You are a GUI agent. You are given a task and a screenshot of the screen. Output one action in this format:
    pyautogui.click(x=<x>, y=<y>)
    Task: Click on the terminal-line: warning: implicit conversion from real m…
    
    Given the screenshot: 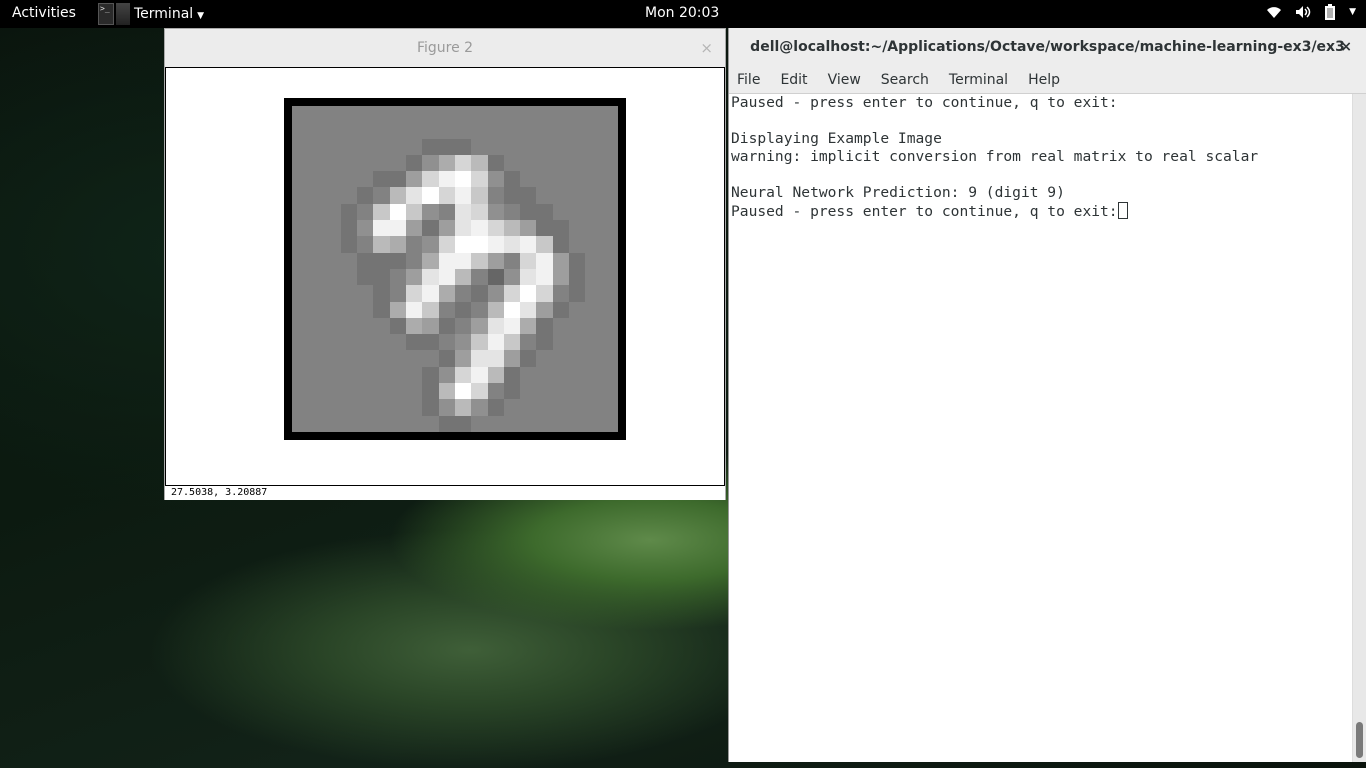 What is the action you would take?
    pyautogui.click(x=995, y=156)
    